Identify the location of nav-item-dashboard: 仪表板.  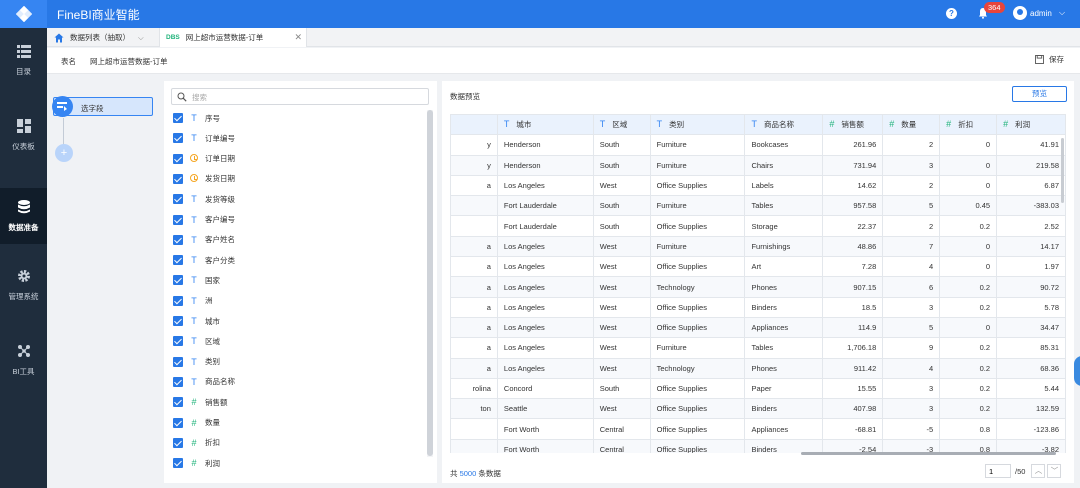
(23, 135).